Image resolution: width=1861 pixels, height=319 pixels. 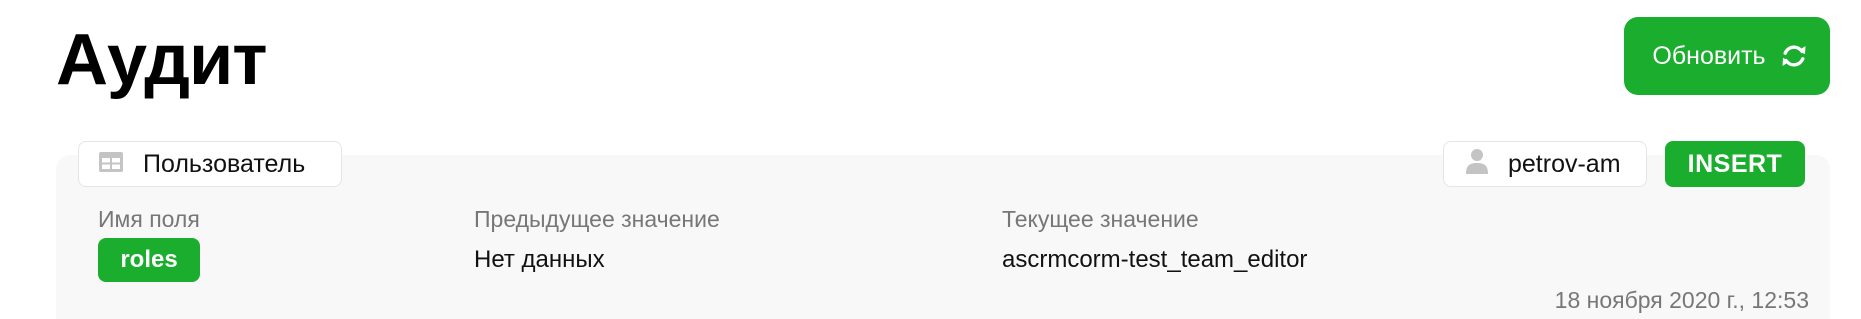 What do you see at coordinates (224, 163) in the screenshot?
I see `entity-label: Пользователь` at bounding box center [224, 163].